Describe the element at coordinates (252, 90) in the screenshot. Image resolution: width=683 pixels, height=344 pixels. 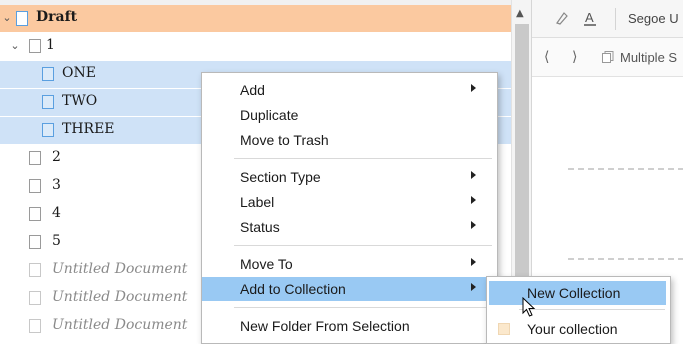
I see `menu-item-label: Add` at that location.